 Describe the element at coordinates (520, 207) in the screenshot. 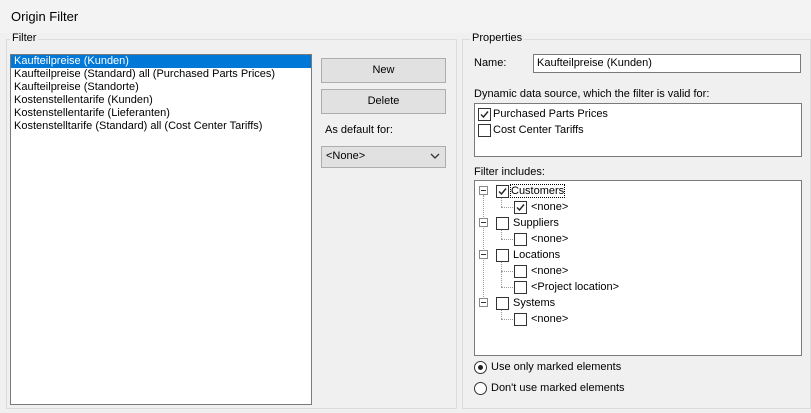

I see `customers-none-checkbox` at that location.